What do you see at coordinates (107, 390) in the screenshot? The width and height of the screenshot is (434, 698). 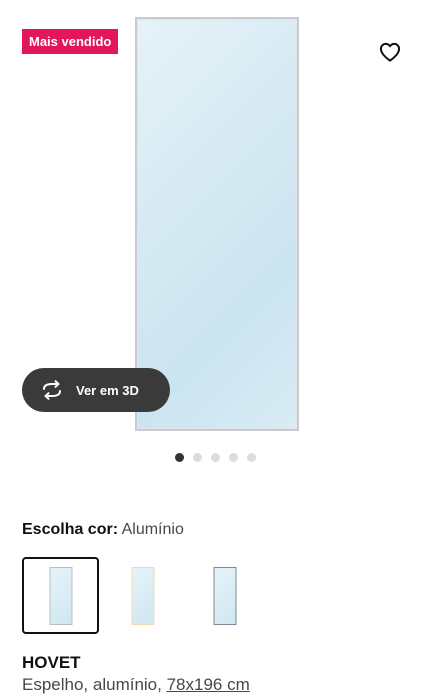 I see `view-in-3d-label: Ver em 3D` at bounding box center [107, 390].